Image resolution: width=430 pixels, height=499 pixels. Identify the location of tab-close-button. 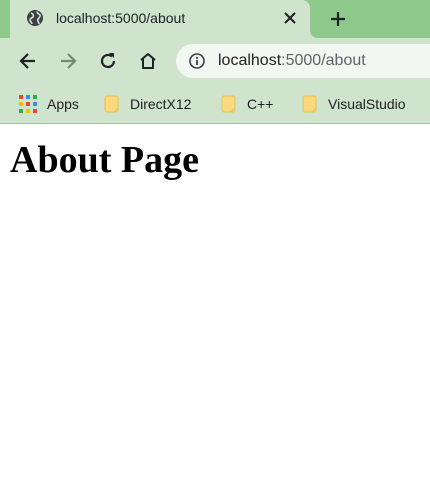
(290, 18).